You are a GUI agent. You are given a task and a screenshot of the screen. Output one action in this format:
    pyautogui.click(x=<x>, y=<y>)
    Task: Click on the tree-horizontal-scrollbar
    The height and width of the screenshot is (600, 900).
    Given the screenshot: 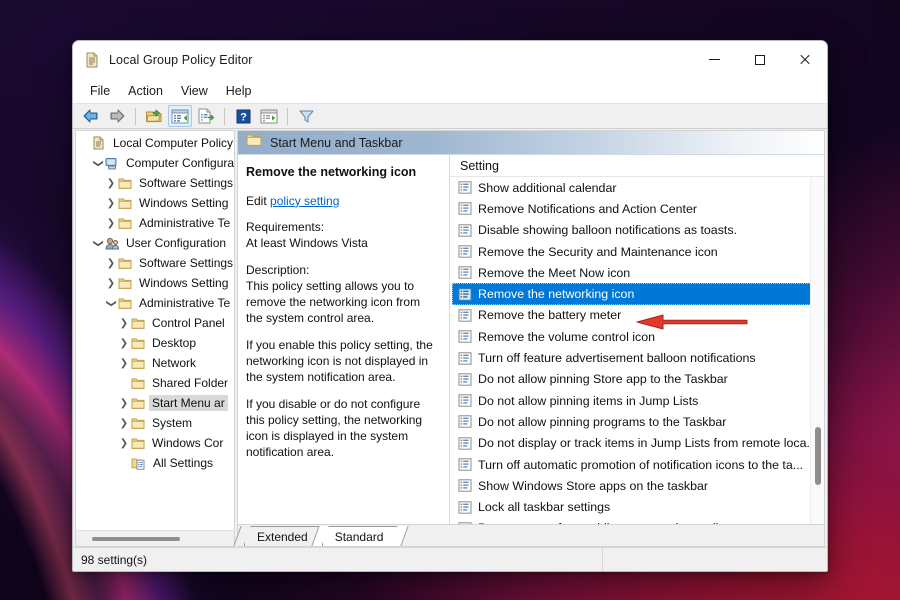 What is the action you would take?
    pyautogui.click(x=155, y=538)
    